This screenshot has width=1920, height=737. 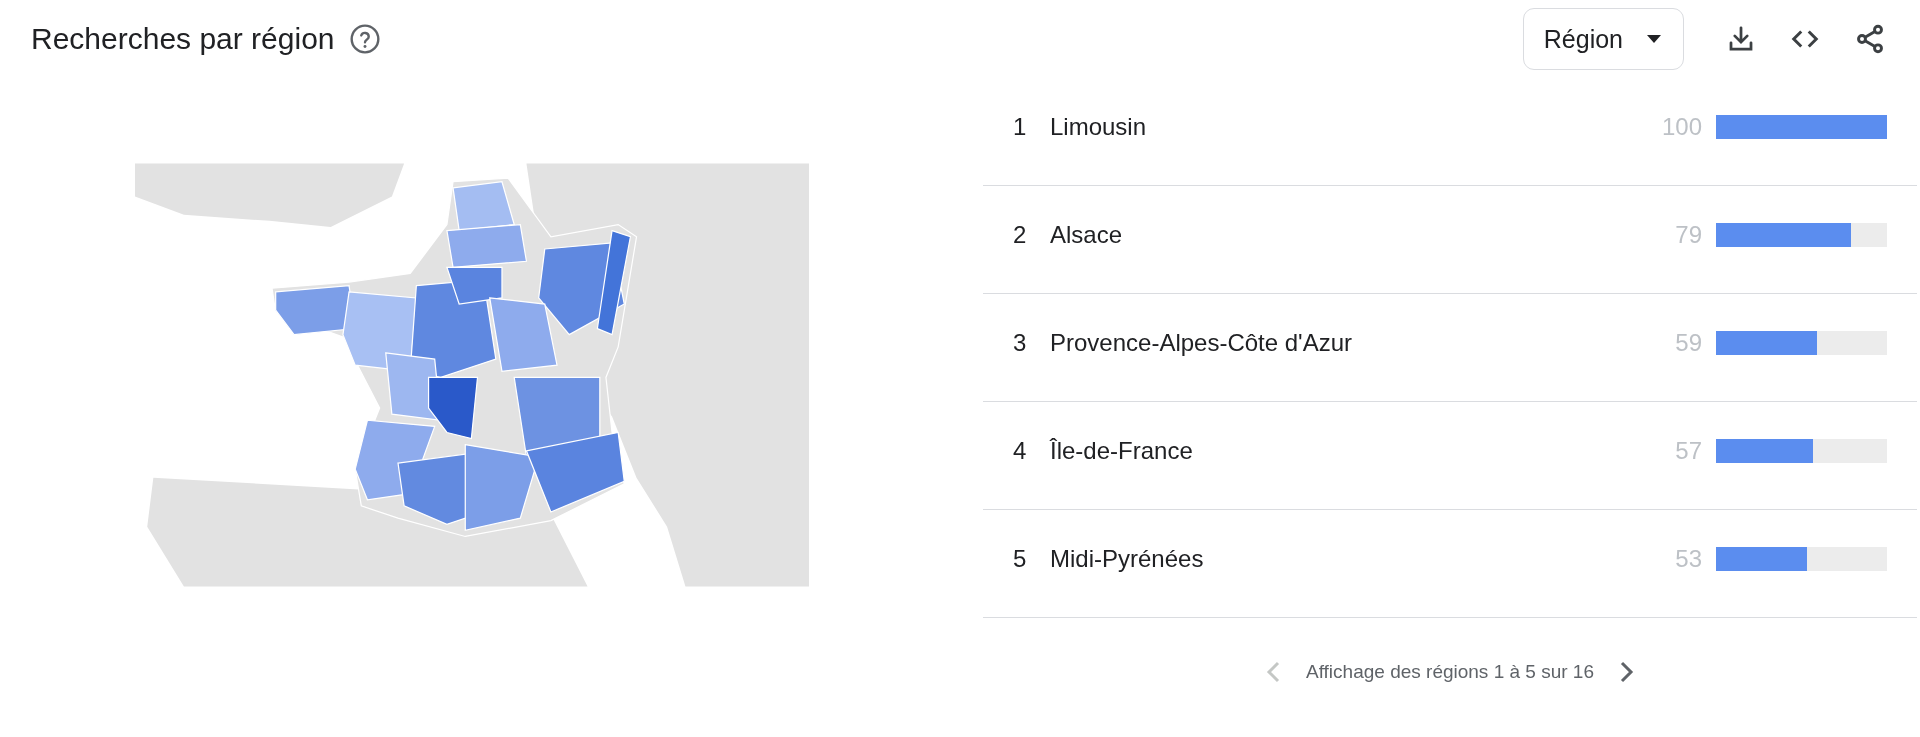 What do you see at coordinates (1688, 558) in the screenshot?
I see `score-value: 53` at bounding box center [1688, 558].